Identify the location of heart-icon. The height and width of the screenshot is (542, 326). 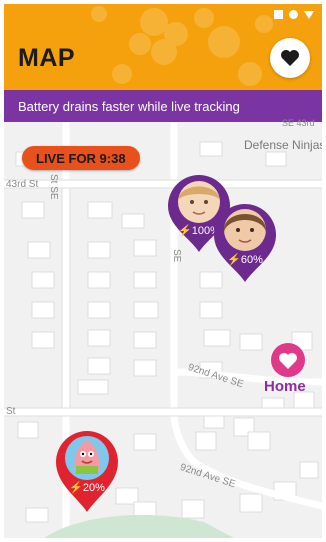
(290, 58).